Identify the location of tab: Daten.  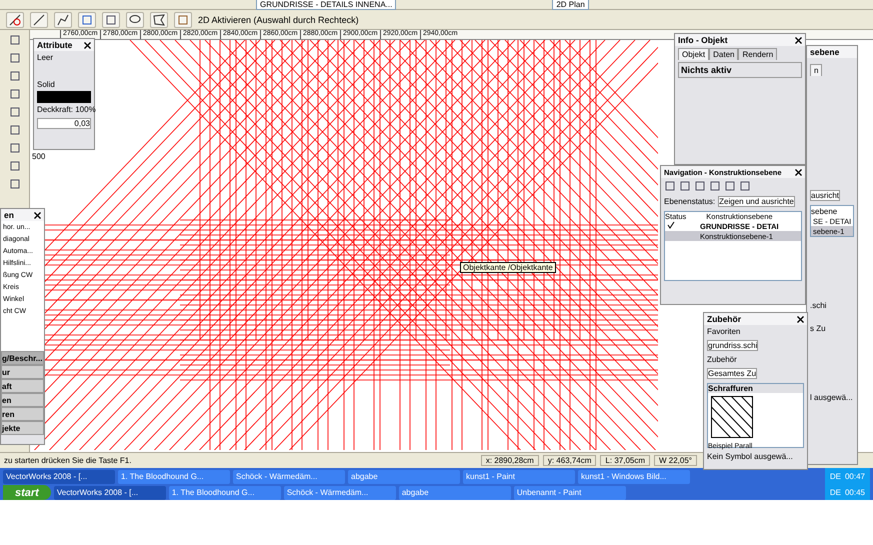
(723, 54).